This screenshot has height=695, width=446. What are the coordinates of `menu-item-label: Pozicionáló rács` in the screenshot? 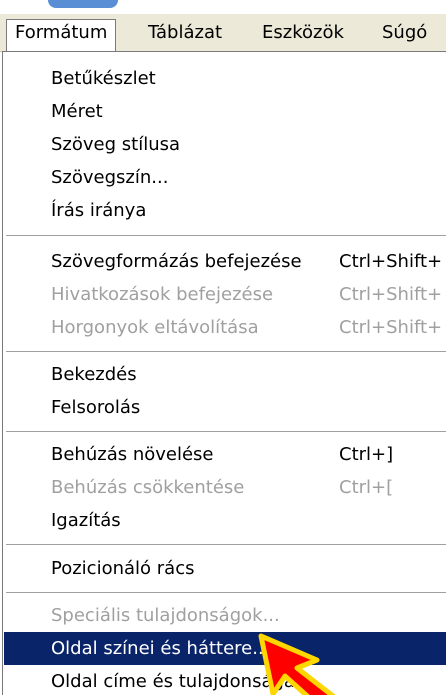 It's located at (123, 568).